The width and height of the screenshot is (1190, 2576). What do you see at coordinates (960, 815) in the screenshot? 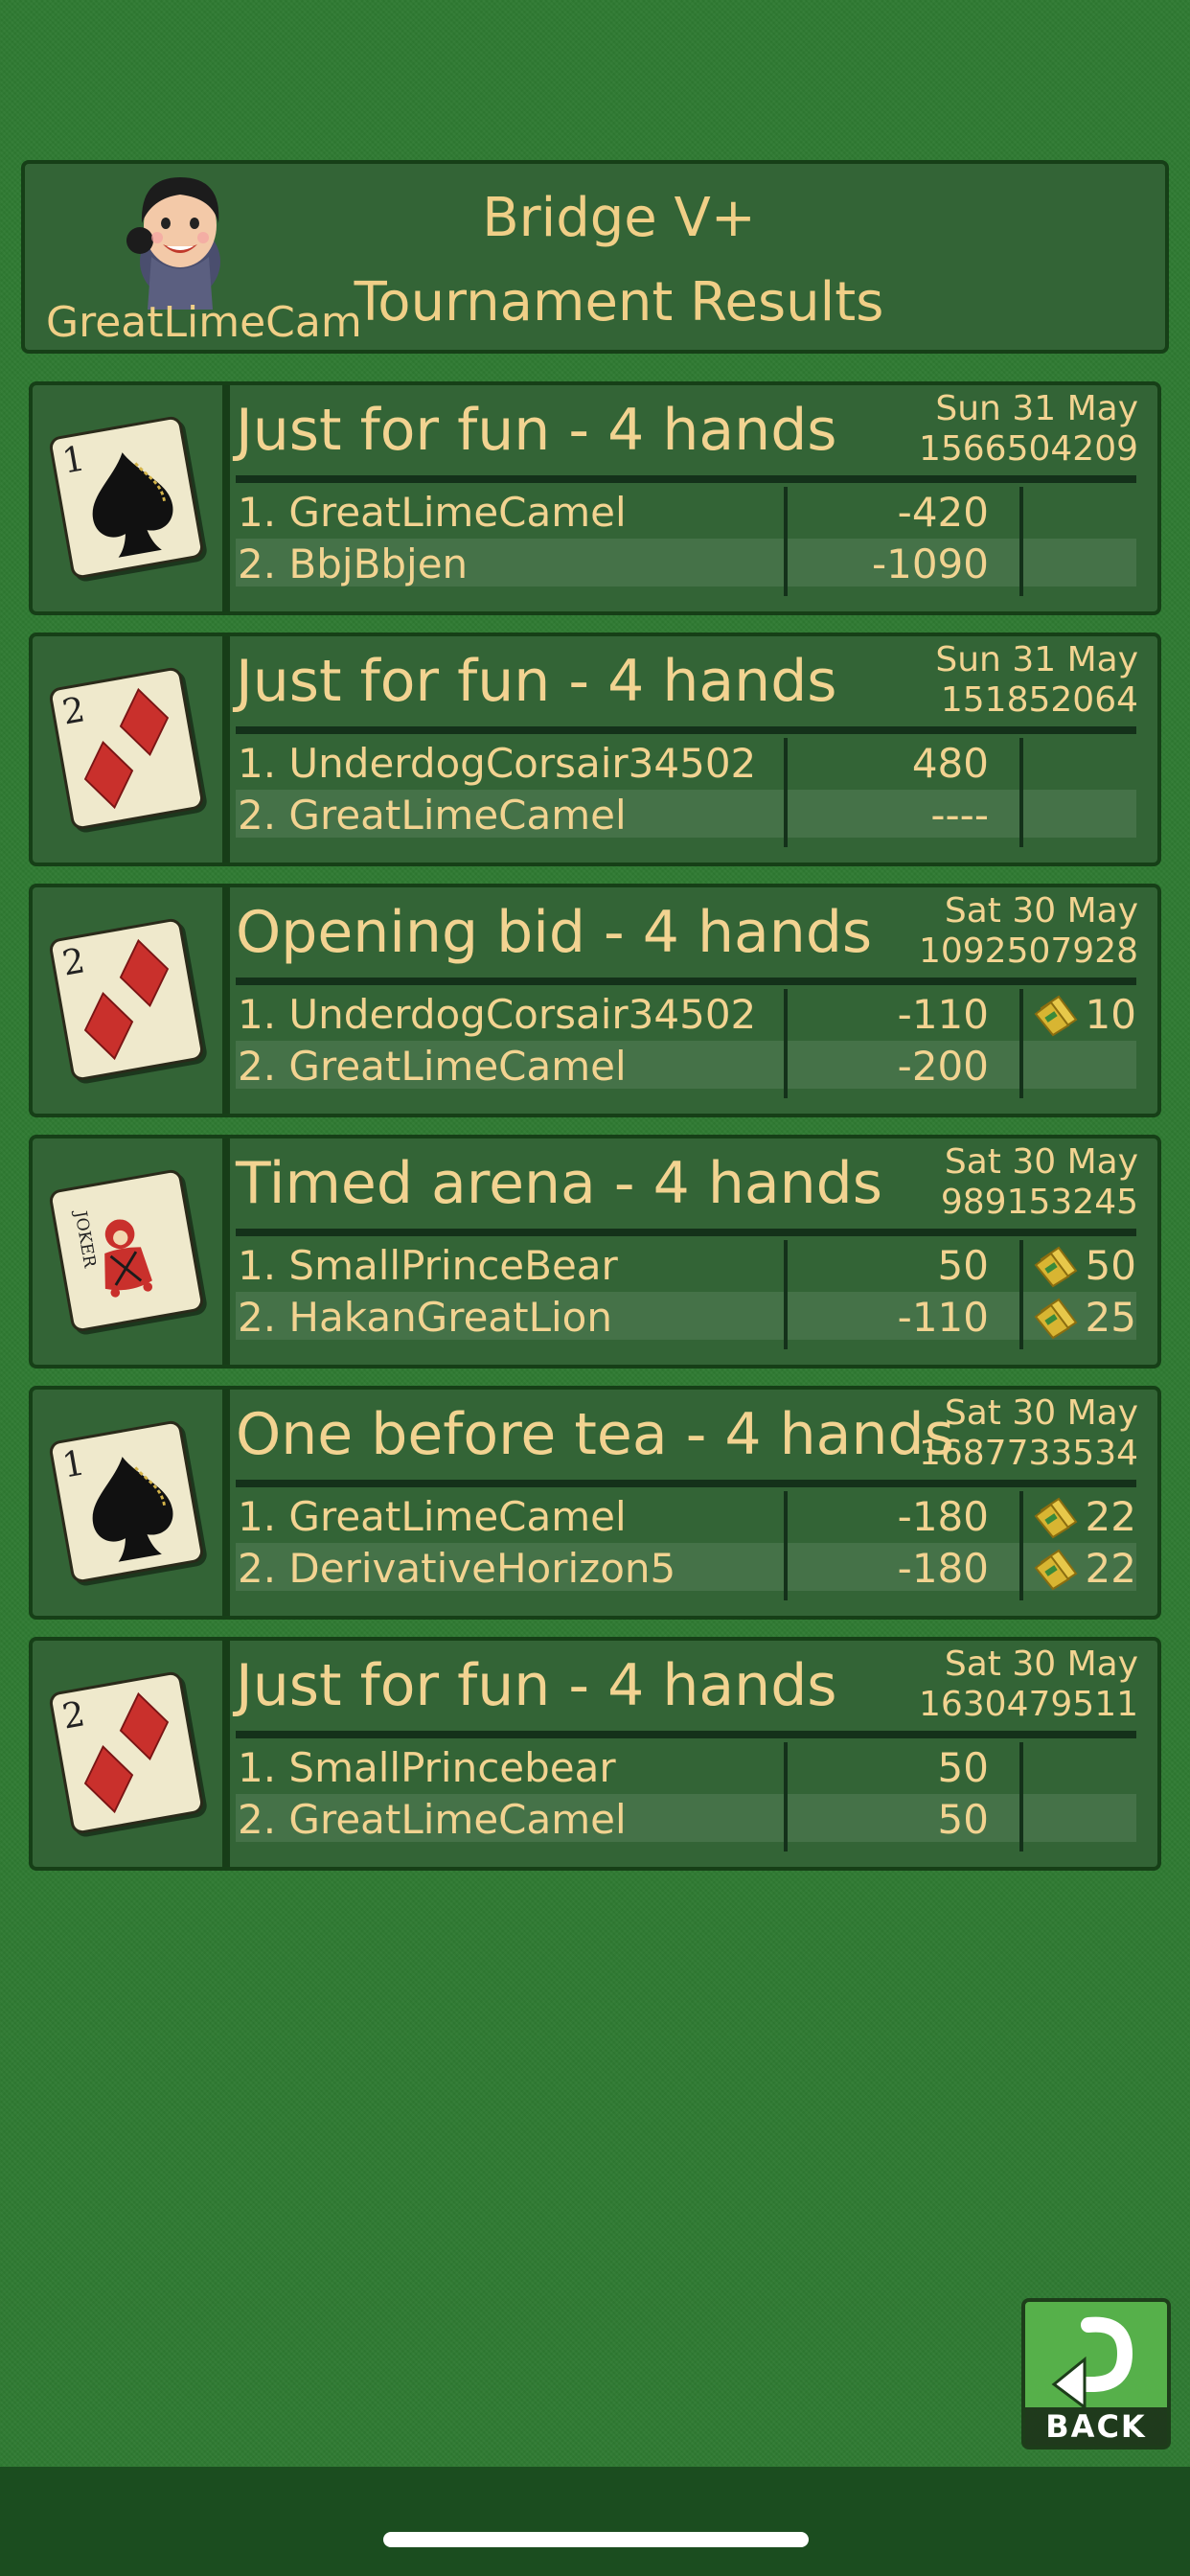
I see `player-score: ----` at bounding box center [960, 815].